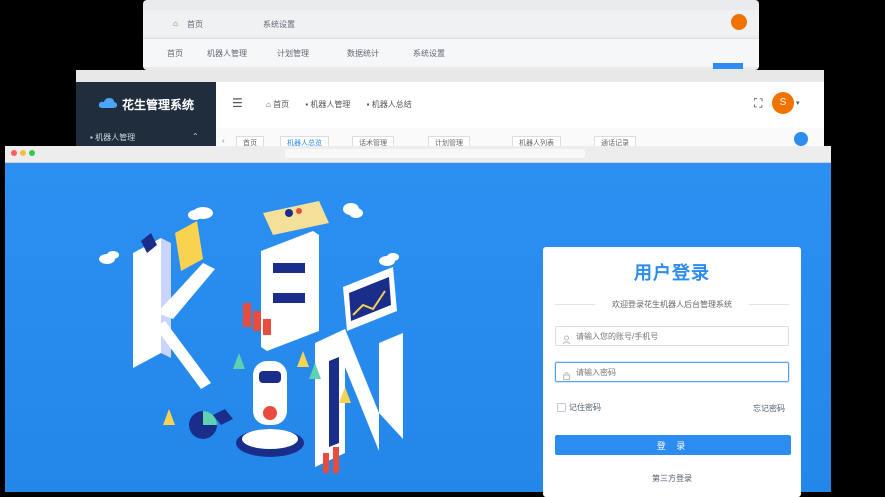 This screenshot has width=885, height=497. What do you see at coordinates (370, 299) in the screenshot?
I see `chart-board` at bounding box center [370, 299].